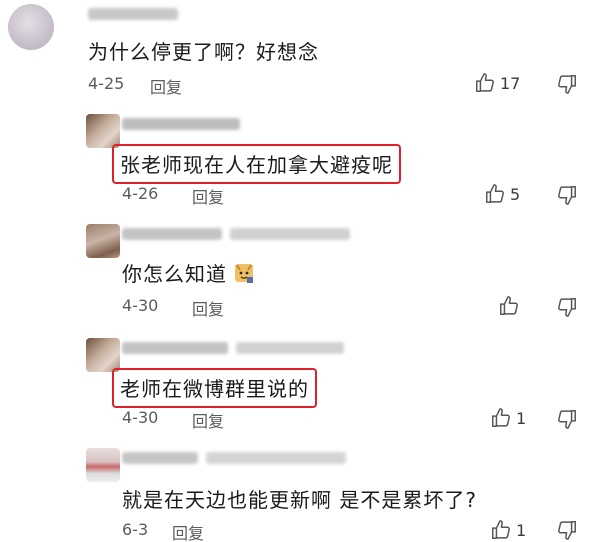 This screenshot has width=600, height=542. What do you see at coordinates (510, 83) in the screenshot?
I see `like-count: 17` at bounding box center [510, 83].